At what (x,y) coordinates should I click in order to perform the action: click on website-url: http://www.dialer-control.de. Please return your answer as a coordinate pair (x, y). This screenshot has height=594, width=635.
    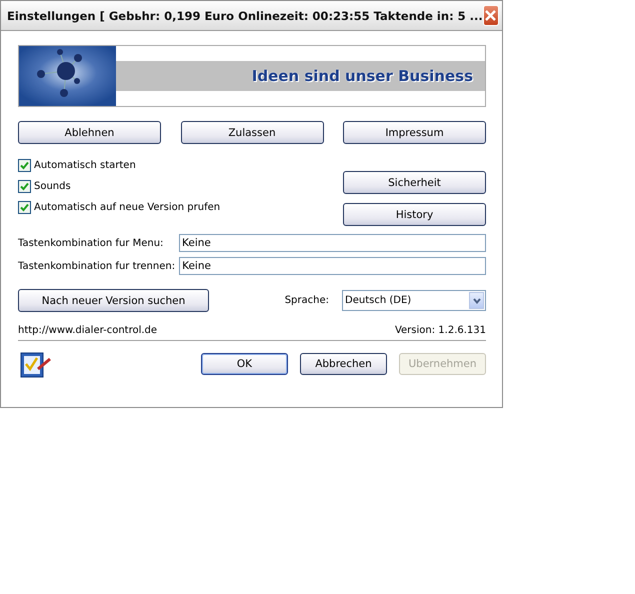
    Looking at the image, I should click on (88, 330).